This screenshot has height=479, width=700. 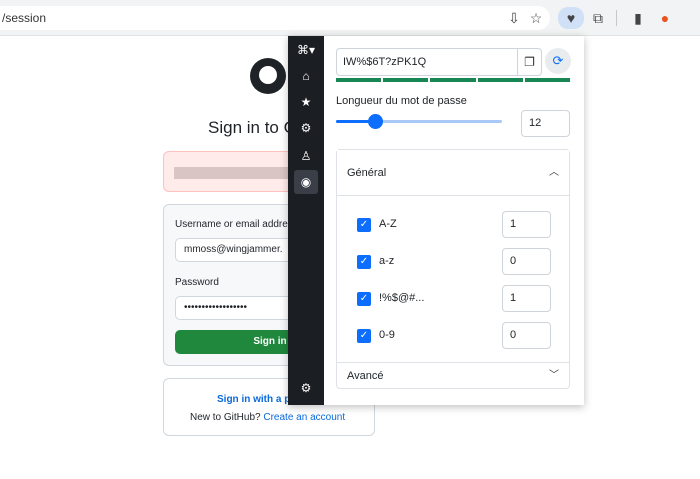 I want to click on regenerate-button: ⟳, so click(x=558, y=61).